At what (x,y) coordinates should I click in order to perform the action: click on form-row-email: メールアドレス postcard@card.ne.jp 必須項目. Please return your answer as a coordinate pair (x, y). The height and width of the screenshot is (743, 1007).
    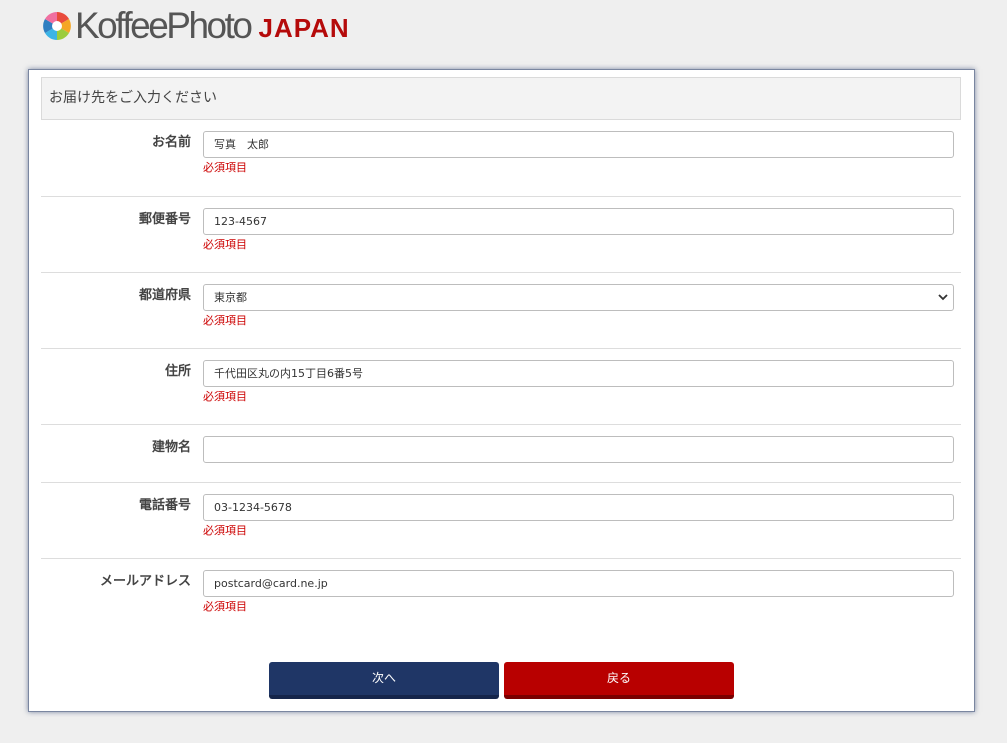
    Looking at the image, I should click on (501, 597).